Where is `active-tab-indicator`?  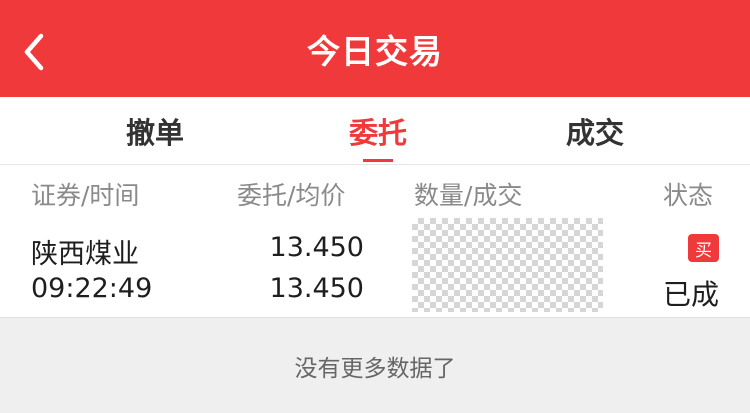
active-tab-indicator is located at coordinates (378, 160).